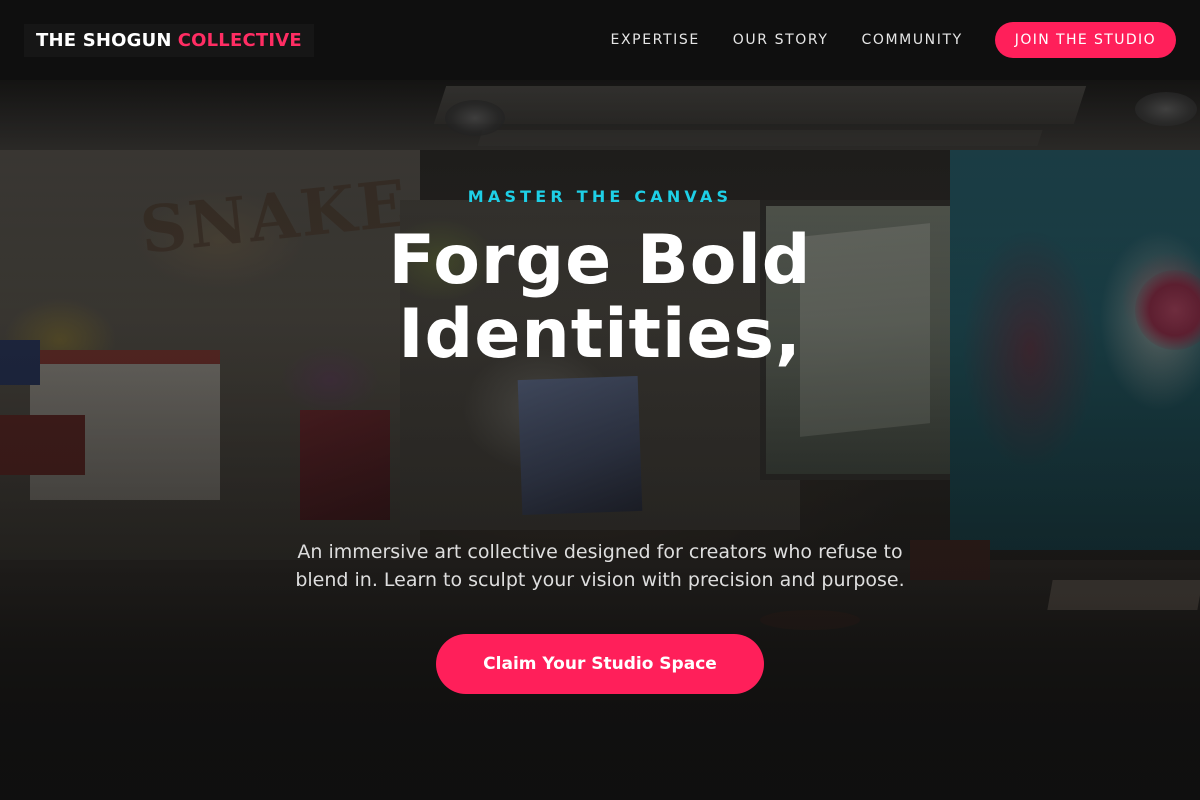  Describe the element at coordinates (1085, 40) in the screenshot. I see `join-studio-button: JOIN THE STUDIO` at that location.